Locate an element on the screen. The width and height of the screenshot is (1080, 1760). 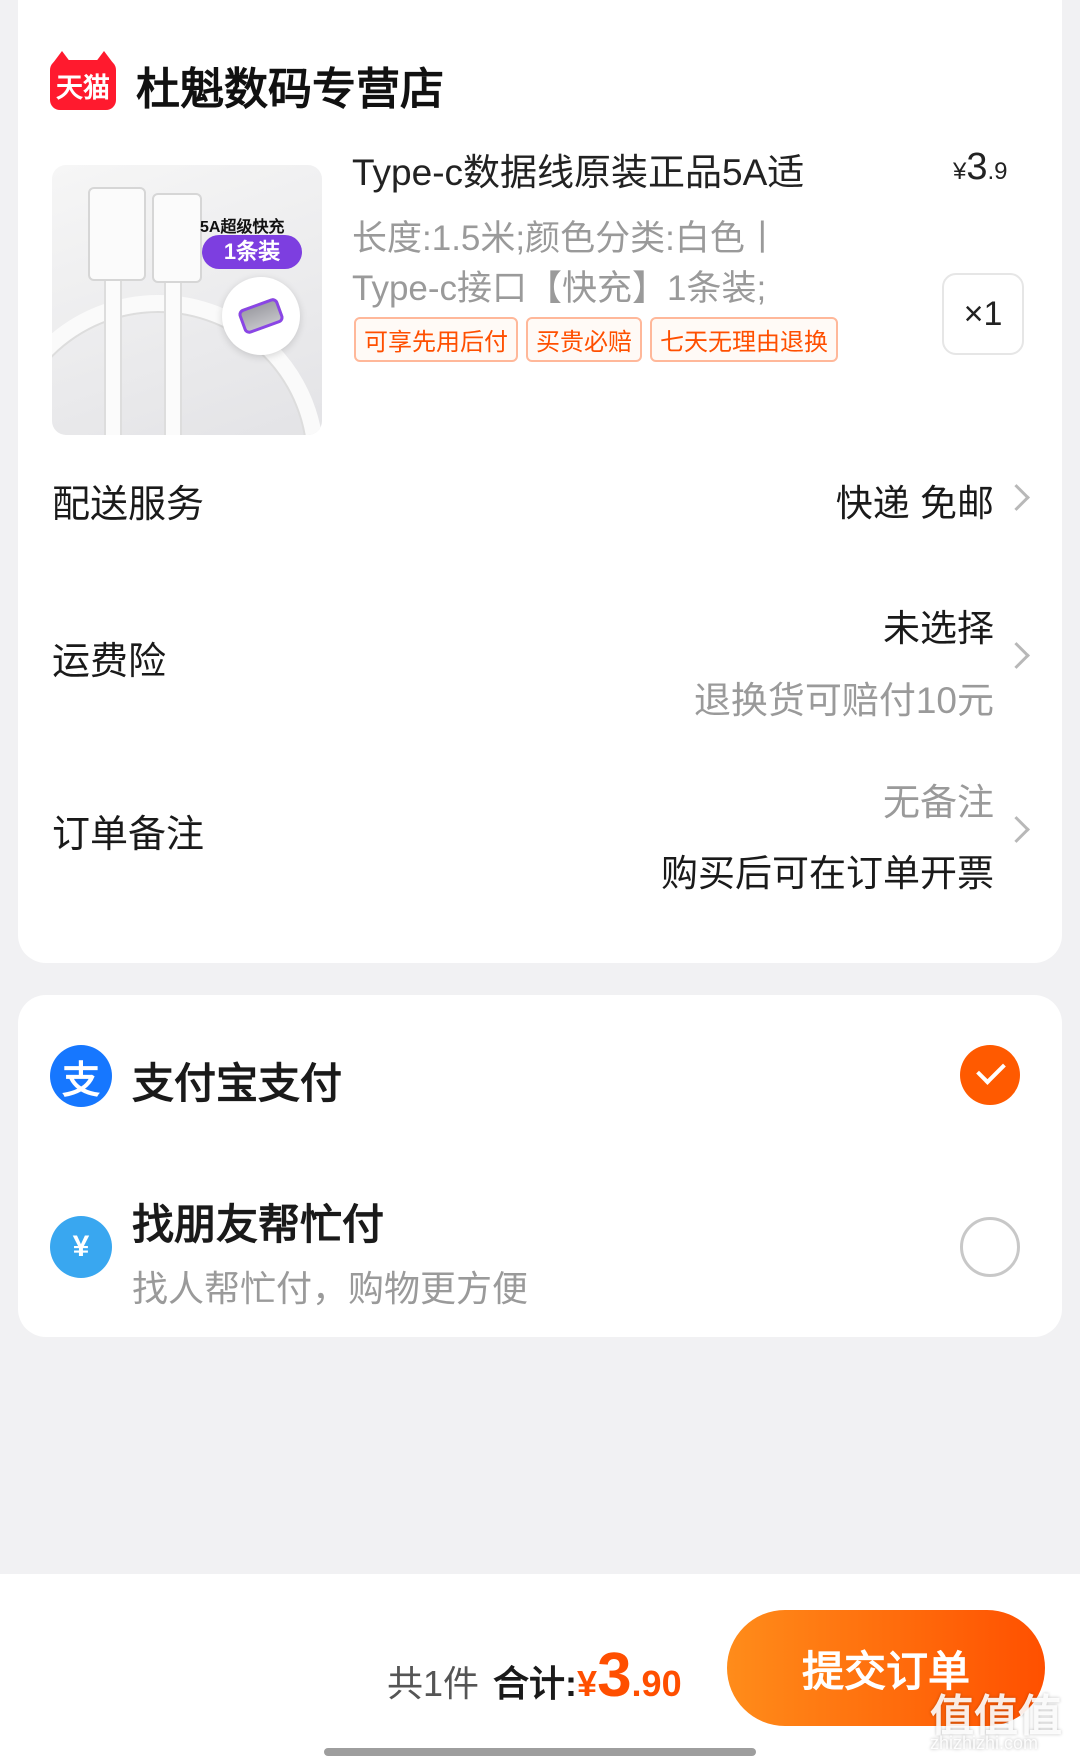
quantity-stepper: ×1 is located at coordinates (983, 314).